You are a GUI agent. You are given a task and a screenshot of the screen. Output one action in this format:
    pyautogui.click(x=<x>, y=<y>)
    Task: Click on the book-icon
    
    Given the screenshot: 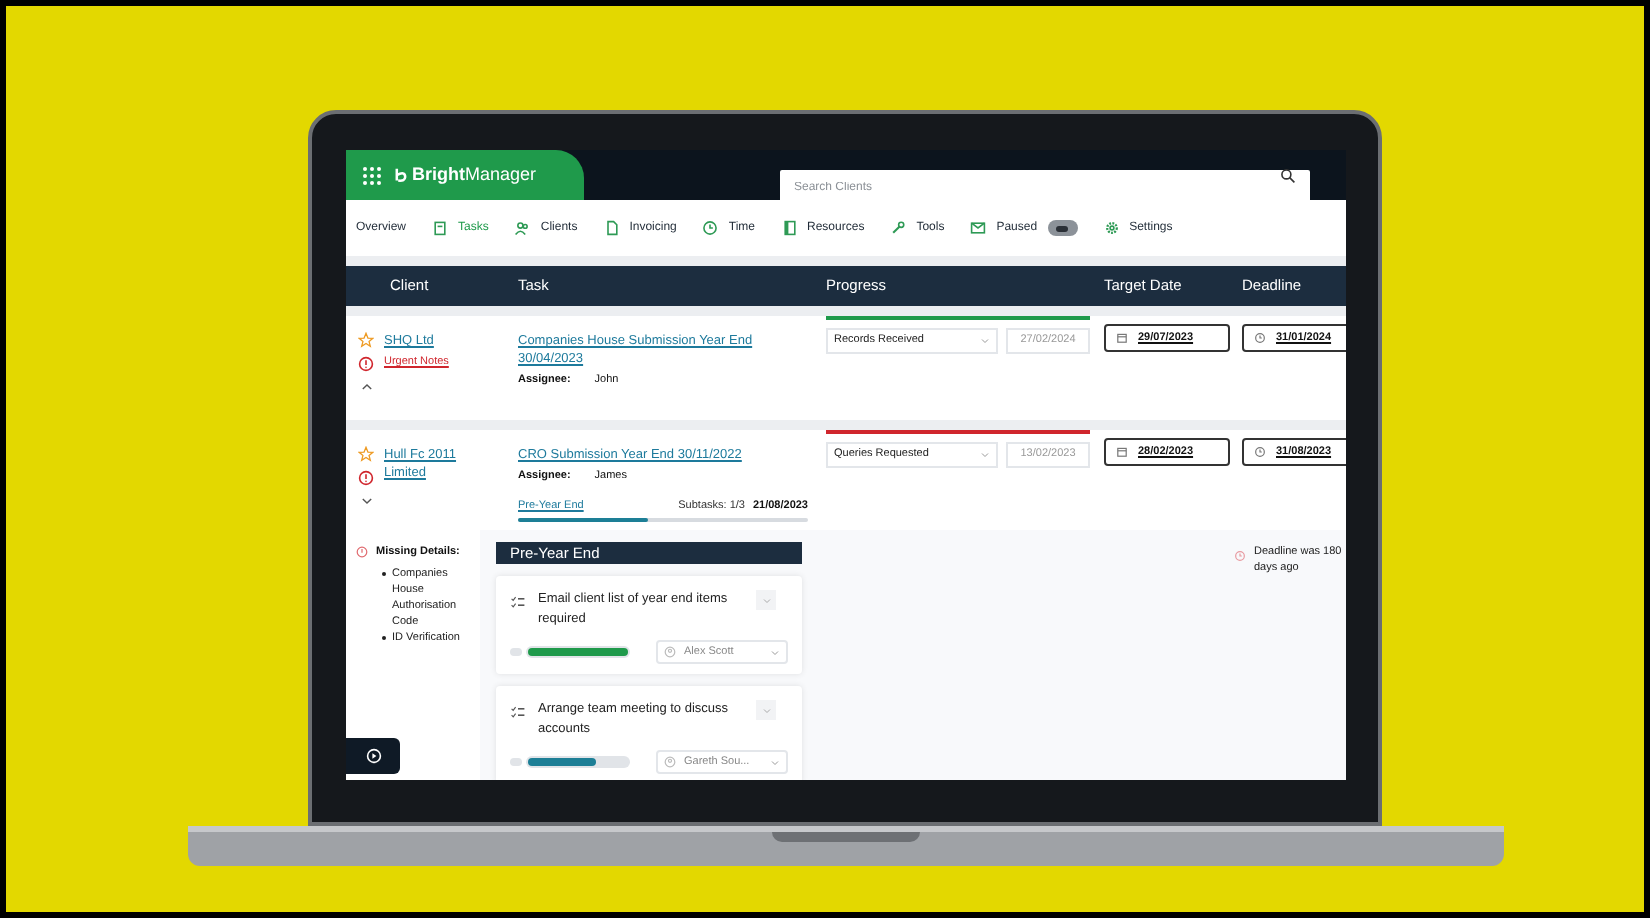 What is the action you would take?
    pyautogui.click(x=789, y=228)
    